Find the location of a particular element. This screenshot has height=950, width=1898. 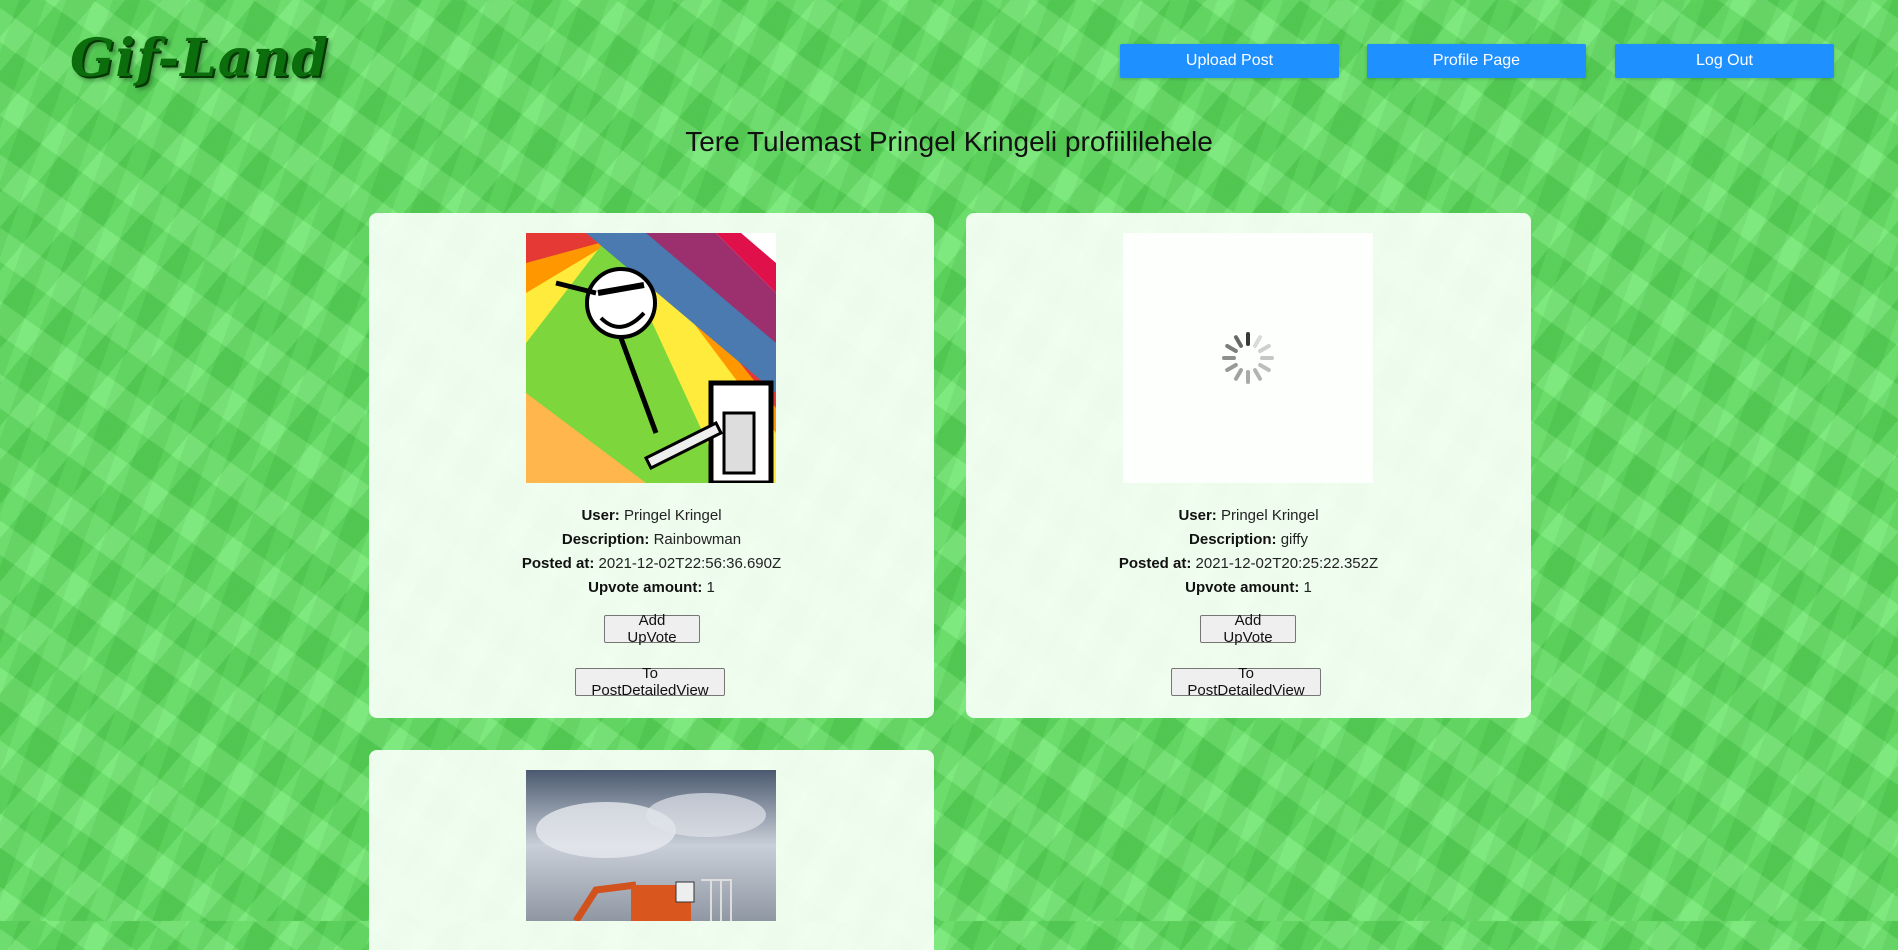

loading-spinner-icon is located at coordinates (1248, 358).